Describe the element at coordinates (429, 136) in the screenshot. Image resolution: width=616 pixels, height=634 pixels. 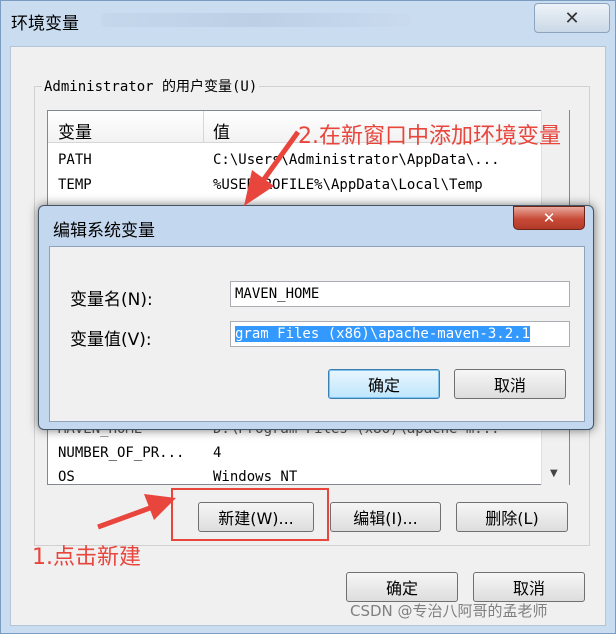
I see `annotation-step2: 2.在新窗口中添加环境变量` at that location.